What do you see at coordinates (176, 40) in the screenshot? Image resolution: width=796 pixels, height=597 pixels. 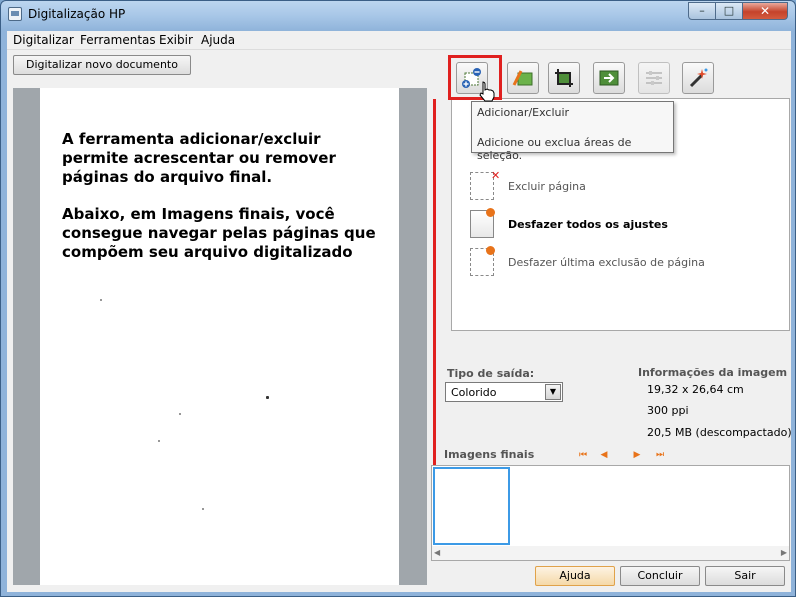 I see `menu-exibir: Exibir` at bounding box center [176, 40].